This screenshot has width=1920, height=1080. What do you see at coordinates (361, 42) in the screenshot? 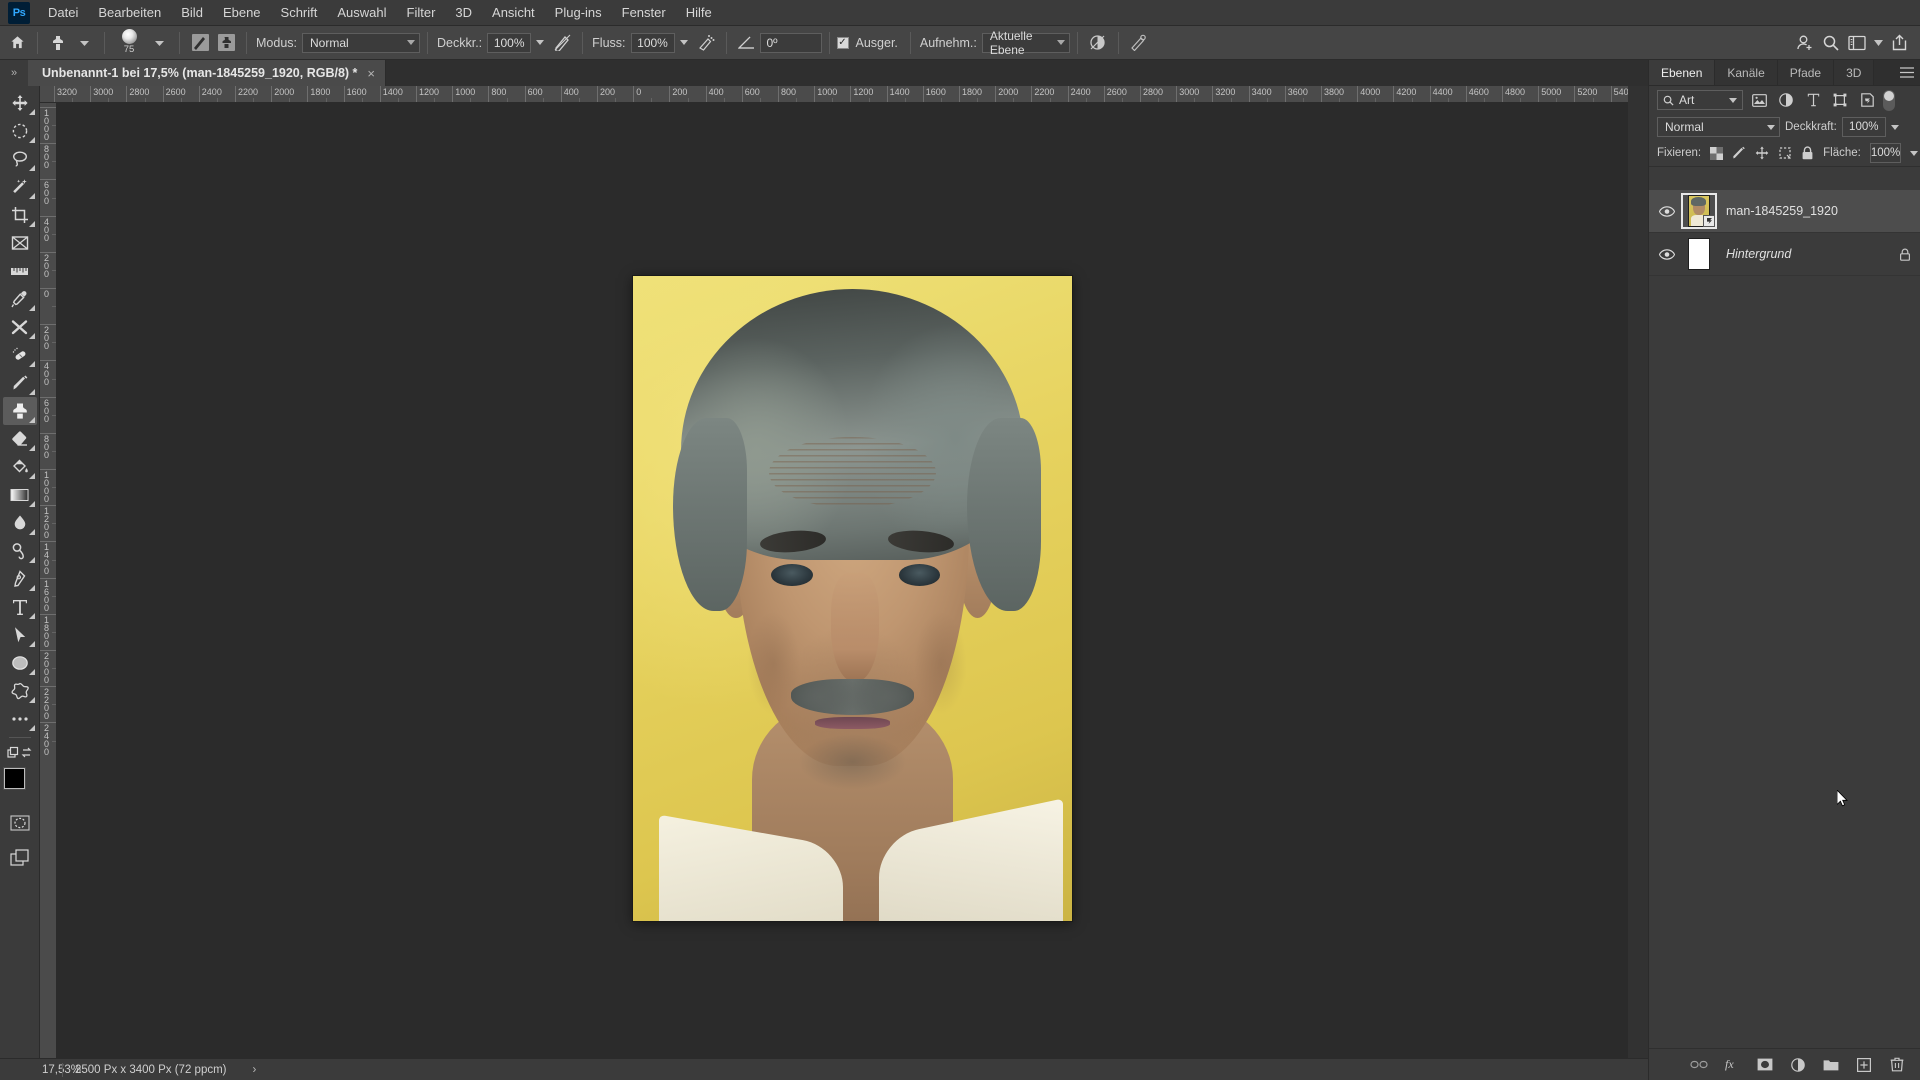
I see `blend-mode-select: Normal` at bounding box center [361, 42].